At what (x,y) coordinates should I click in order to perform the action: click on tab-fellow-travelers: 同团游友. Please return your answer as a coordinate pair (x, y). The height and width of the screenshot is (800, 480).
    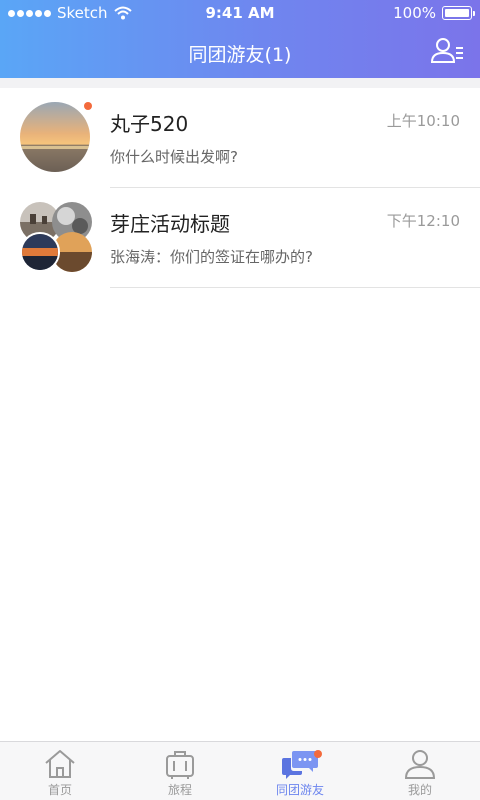
    Looking at the image, I should click on (300, 771).